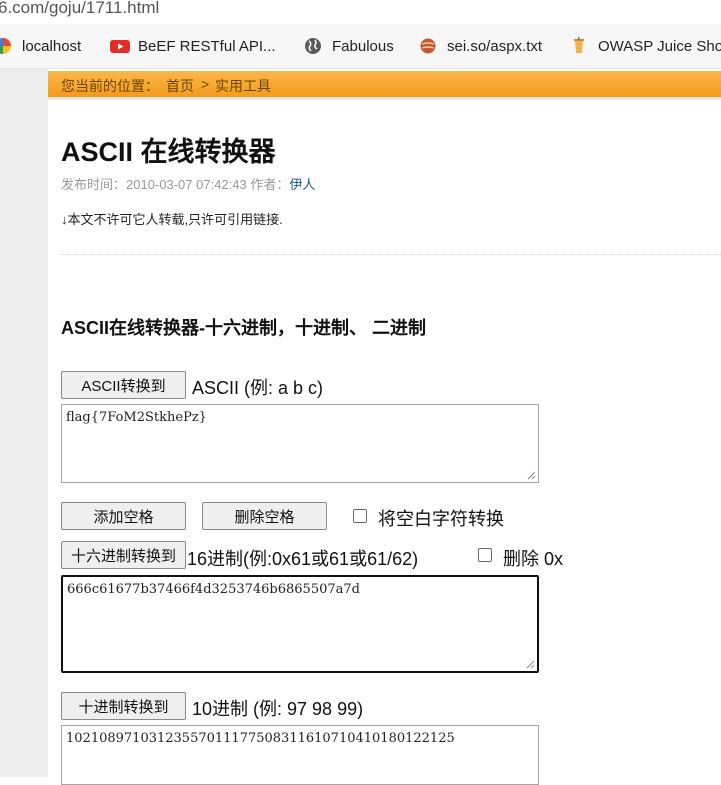 Image resolution: width=721 pixels, height=785 pixels. I want to click on article-meta: 发布时间：2010-03-07 07:42:43 作者：伊人, so click(188, 183).